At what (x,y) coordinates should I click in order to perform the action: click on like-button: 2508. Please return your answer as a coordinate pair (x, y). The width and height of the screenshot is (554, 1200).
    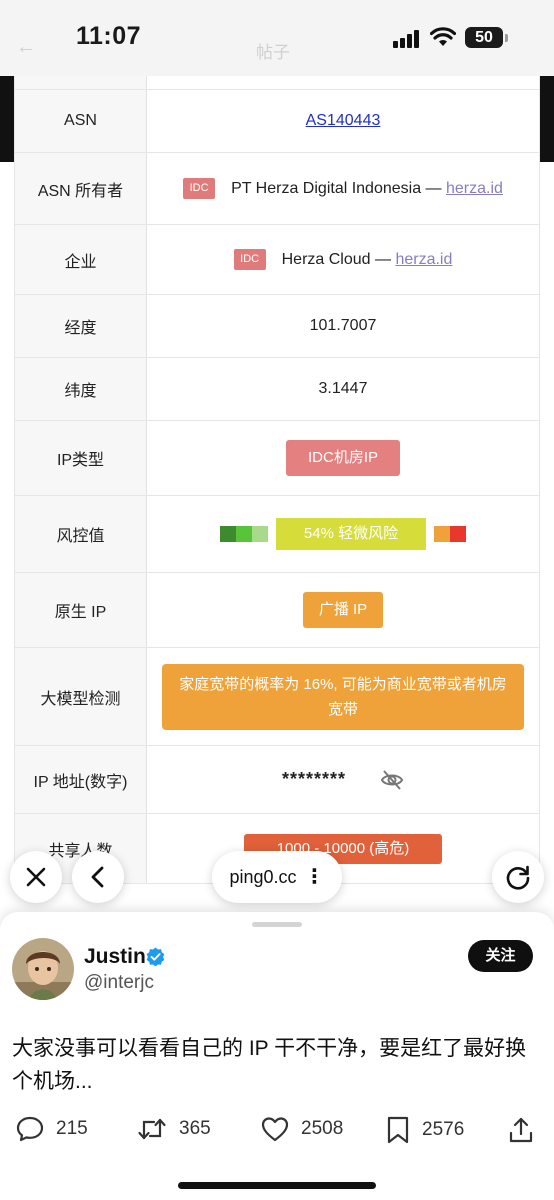
    Looking at the image, I should click on (302, 1129).